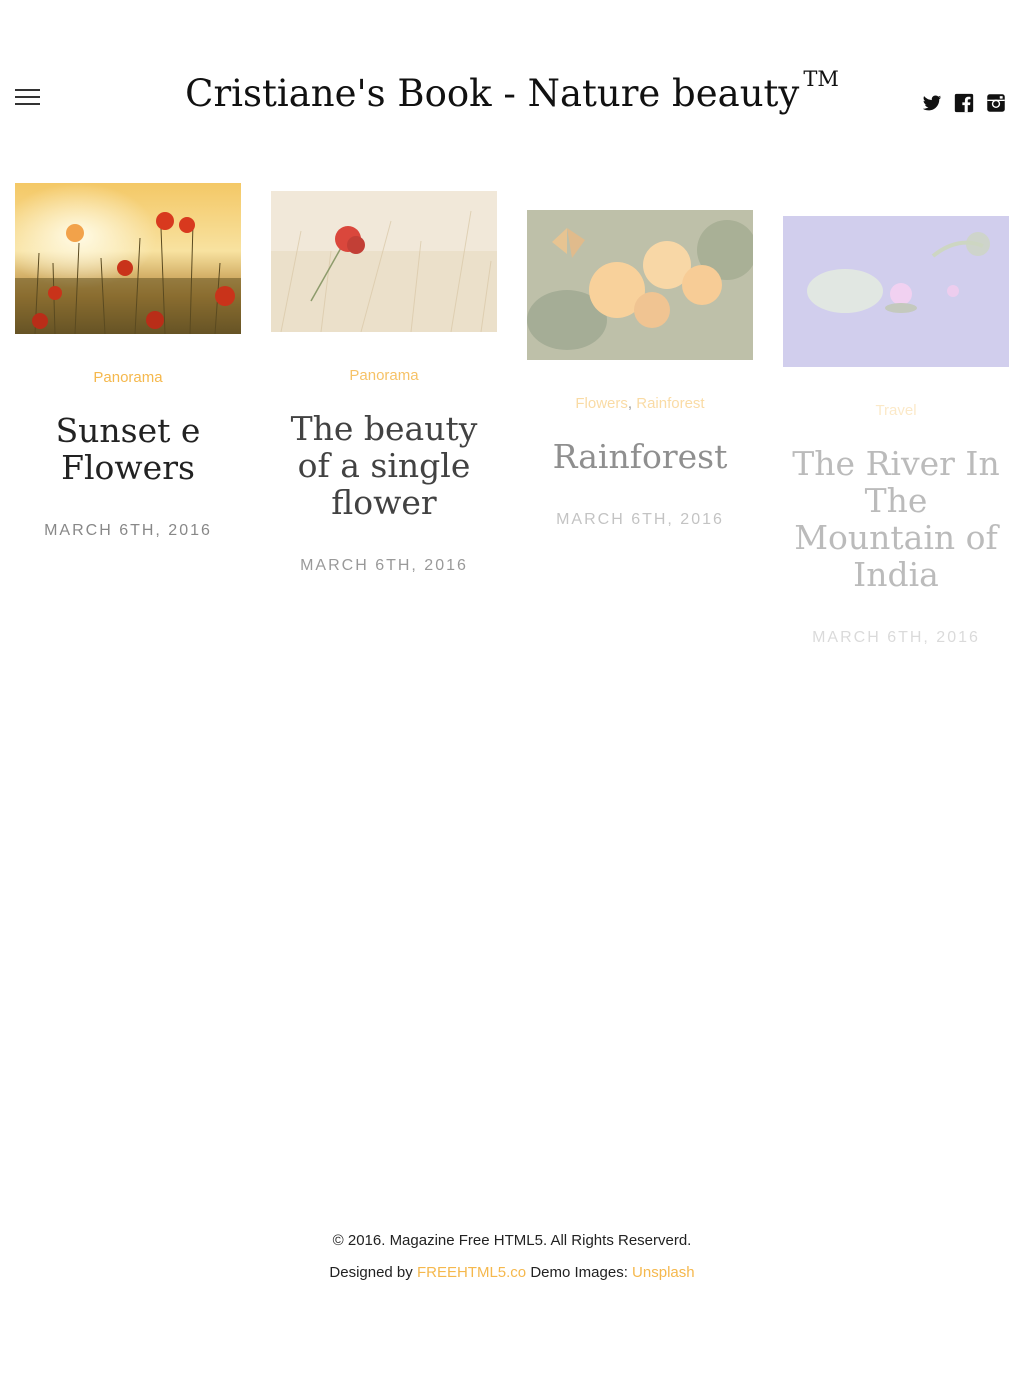 The width and height of the screenshot is (1024, 1374). I want to click on instagram-icon, so click(996, 103).